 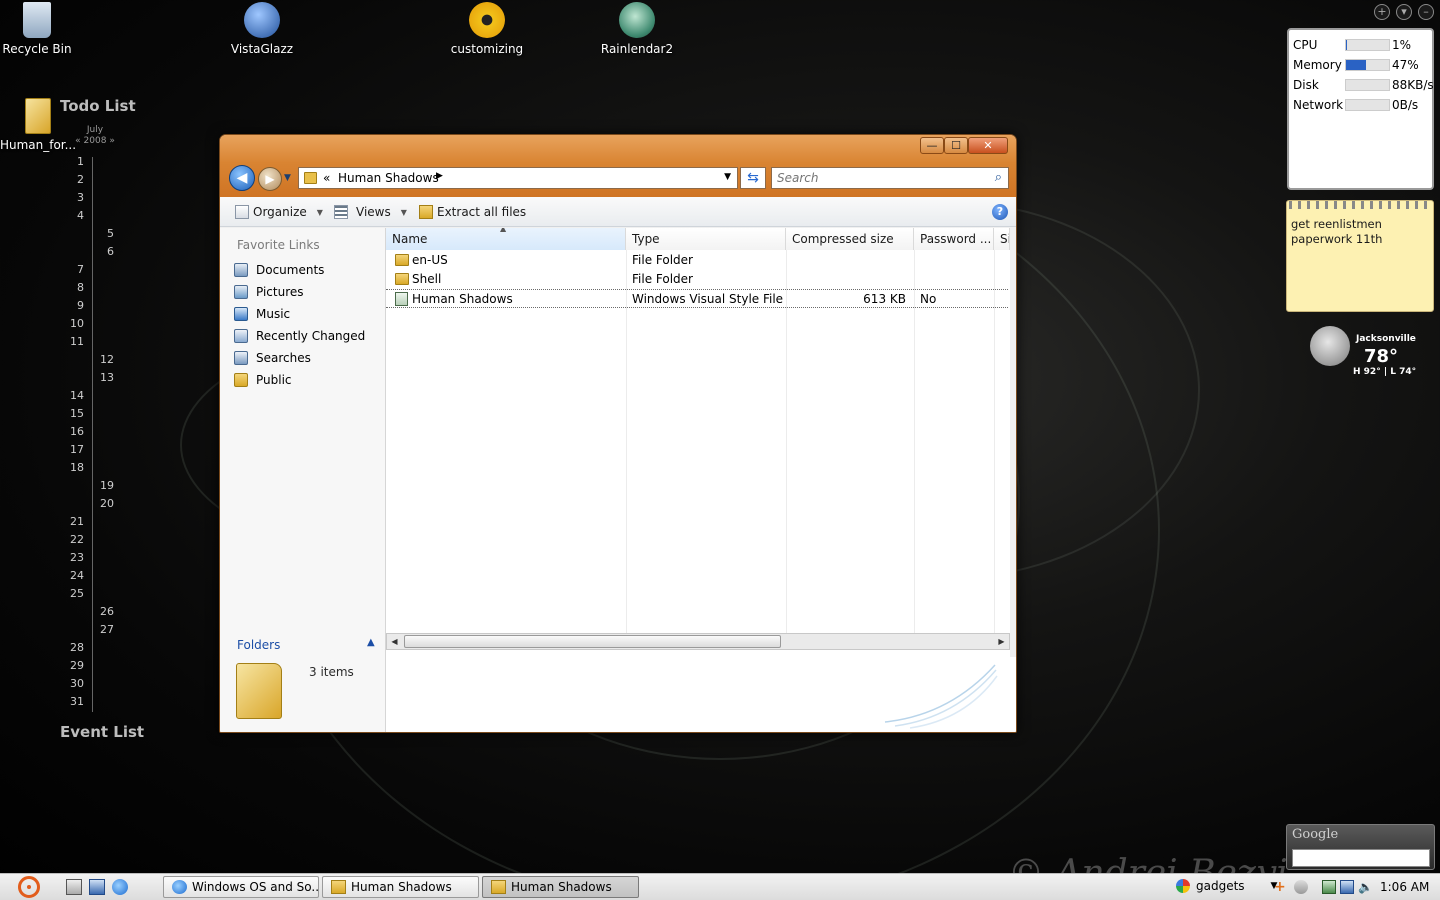 What do you see at coordinates (73, 305) in the screenshot?
I see `calendar-day: 9` at bounding box center [73, 305].